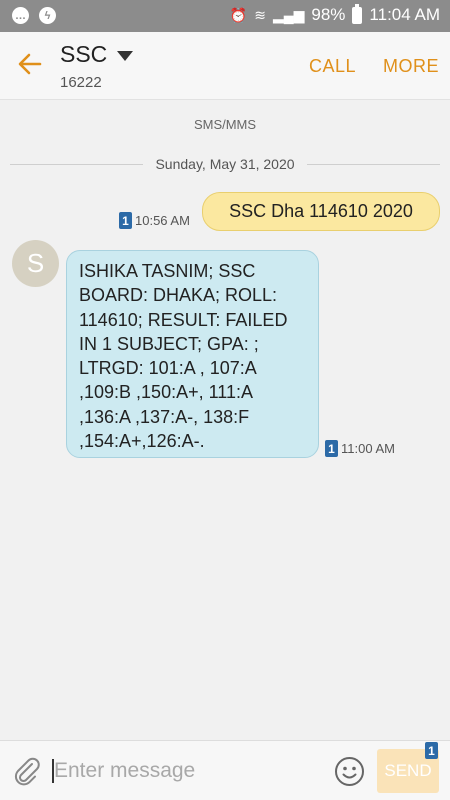  Describe the element at coordinates (368, 448) in the screenshot. I see `message-time: 11:00 AM` at that location.